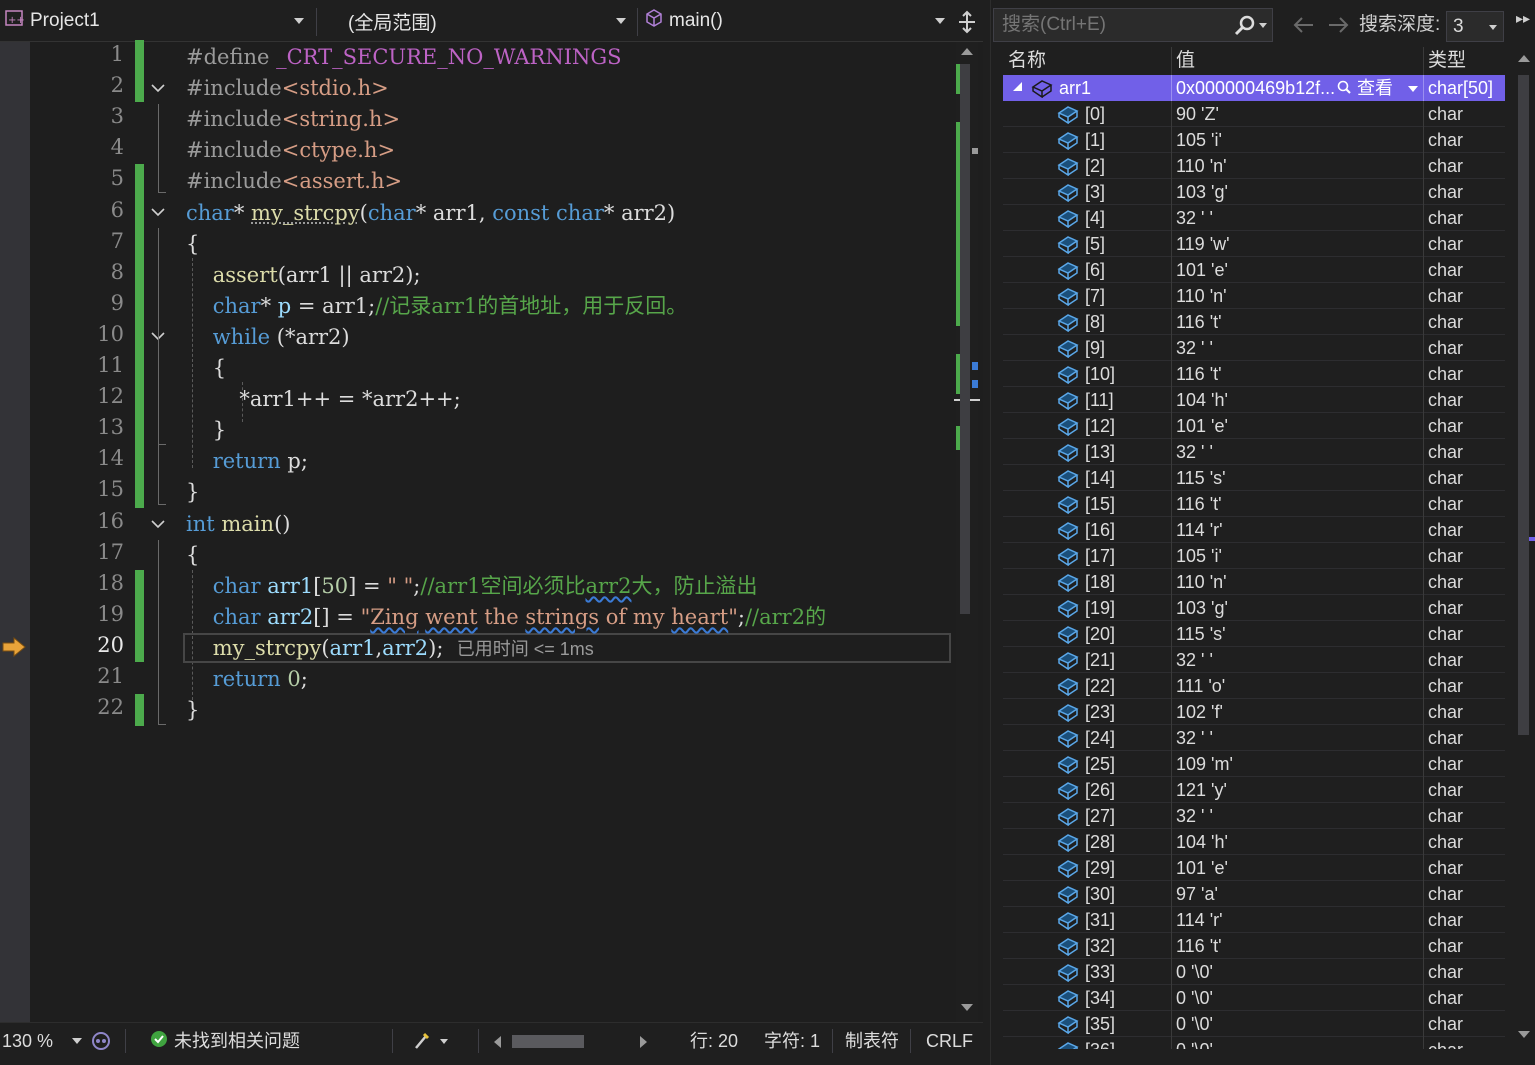 The width and height of the screenshot is (1535, 1065). Describe the element at coordinates (1523, 18) in the screenshot. I see `overflow-icon: ▸▸` at that location.